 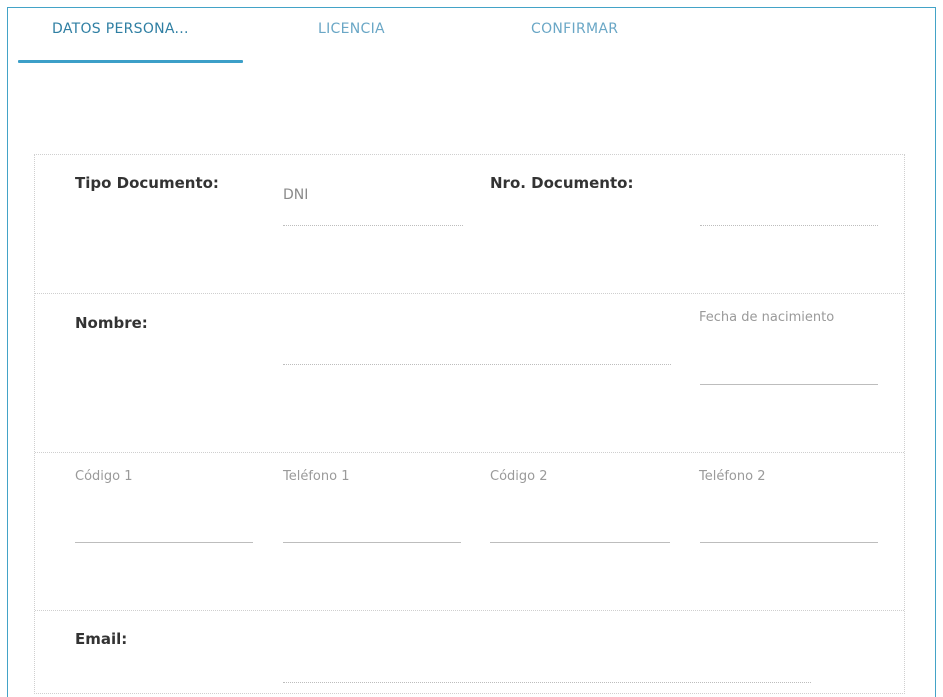 What do you see at coordinates (789, 542) in the screenshot?
I see `telefono2-underline` at bounding box center [789, 542].